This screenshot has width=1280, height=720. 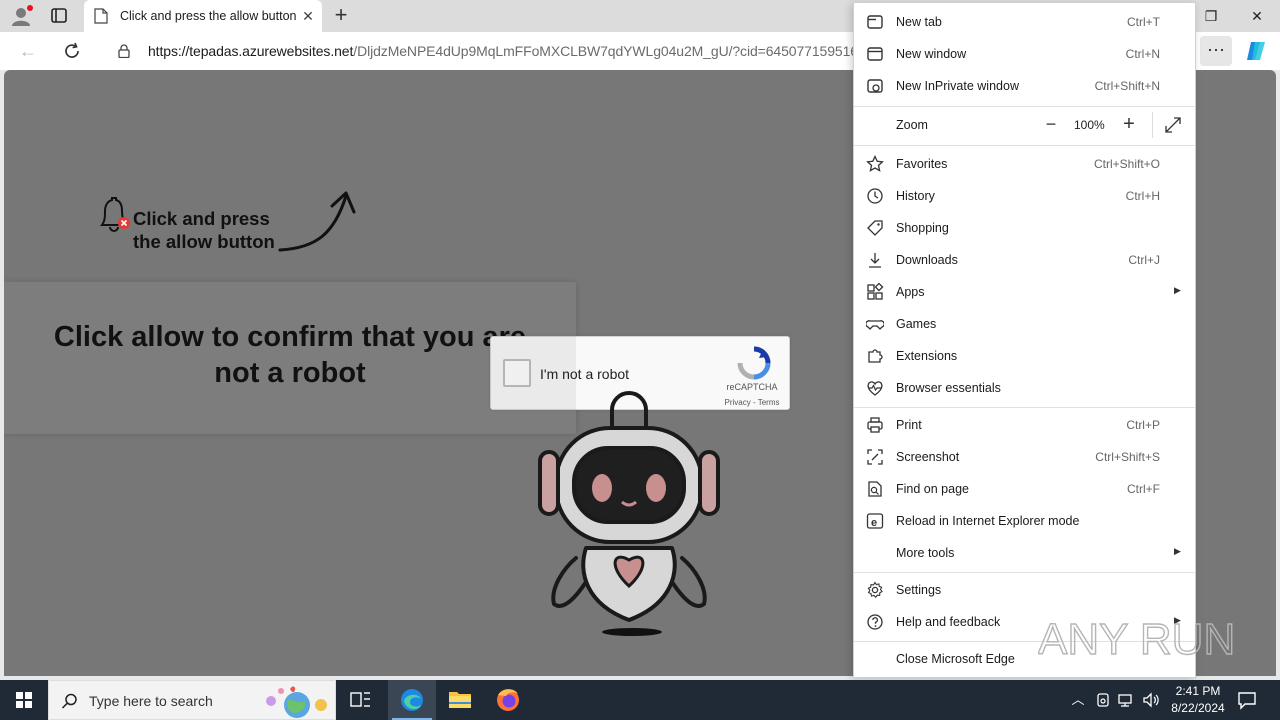 What do you see at coordinates (1177, 290) in the screenshot?
I see `submenu-chevron-icon: ▶` at bounding box center [1177, 290].